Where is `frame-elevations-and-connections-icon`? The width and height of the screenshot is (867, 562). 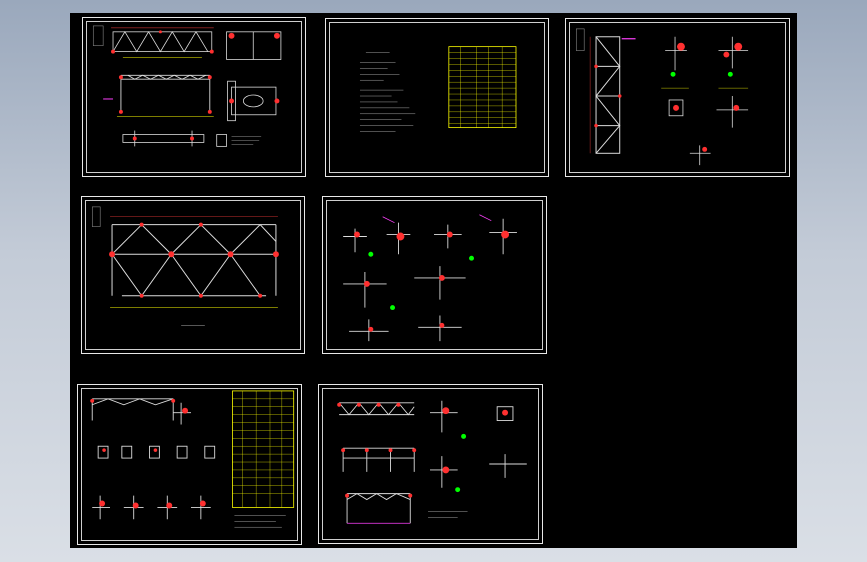 frame-elevations-and-connections-icon is located at coordinates (432, 462).